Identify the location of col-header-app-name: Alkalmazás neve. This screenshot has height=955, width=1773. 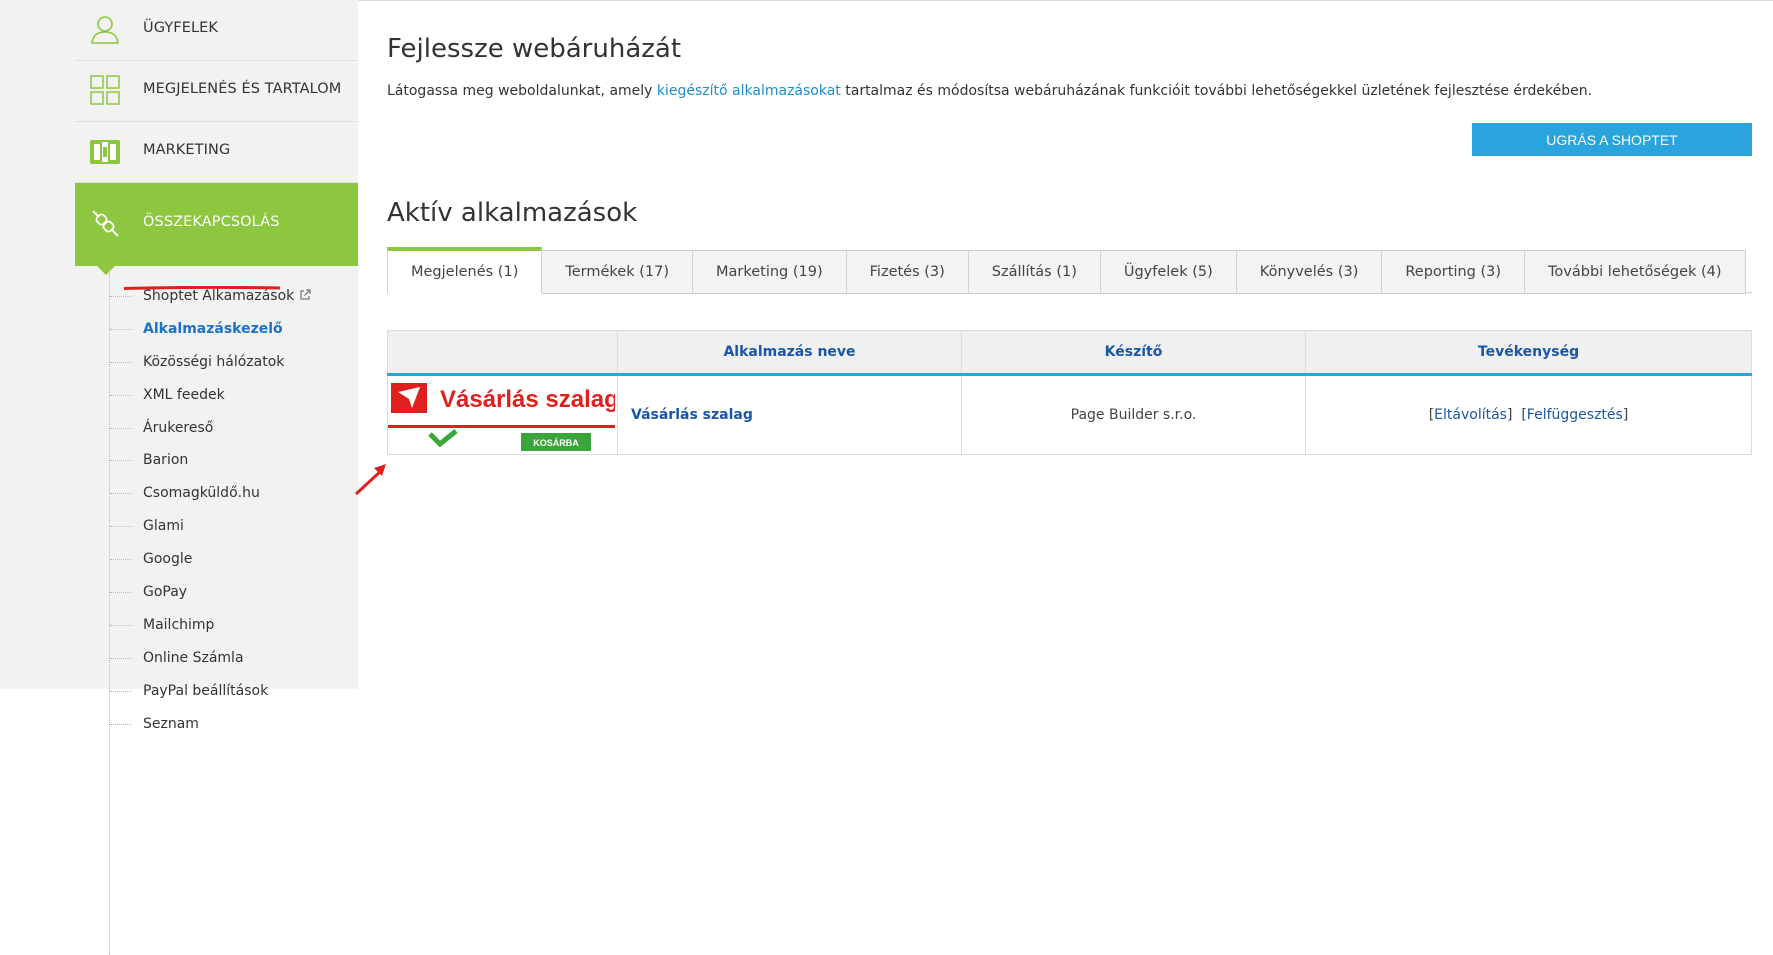
(789, 353).